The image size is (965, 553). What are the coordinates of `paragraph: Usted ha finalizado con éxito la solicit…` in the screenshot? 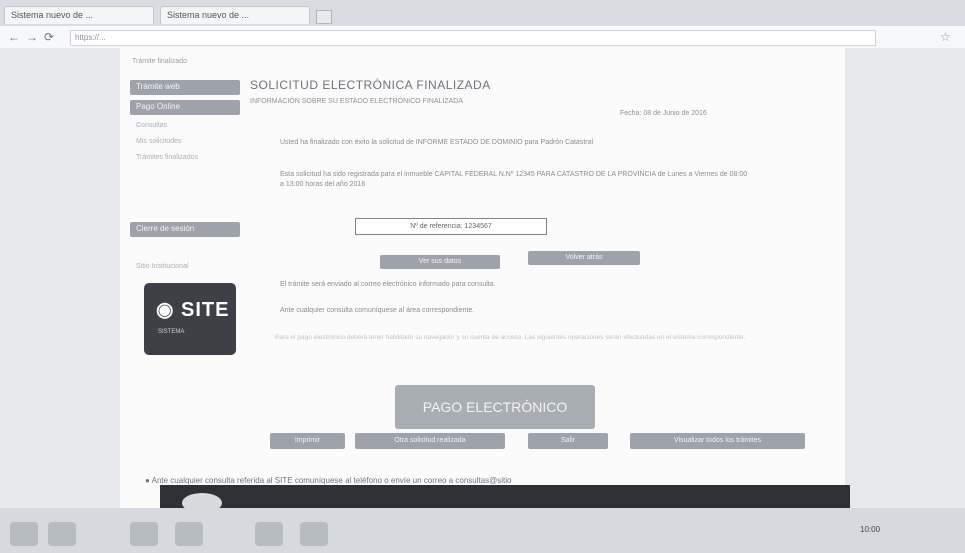 It's located at (437, 142).